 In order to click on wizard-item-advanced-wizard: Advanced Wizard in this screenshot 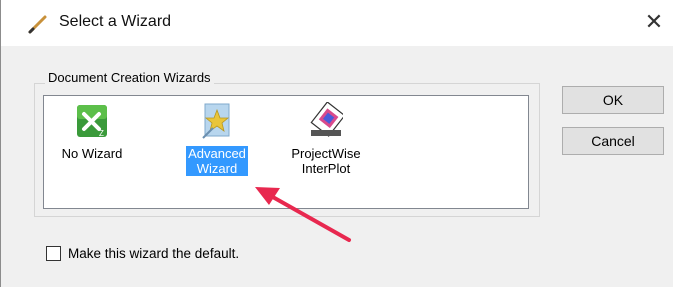, I will do `click(217, 139)`.